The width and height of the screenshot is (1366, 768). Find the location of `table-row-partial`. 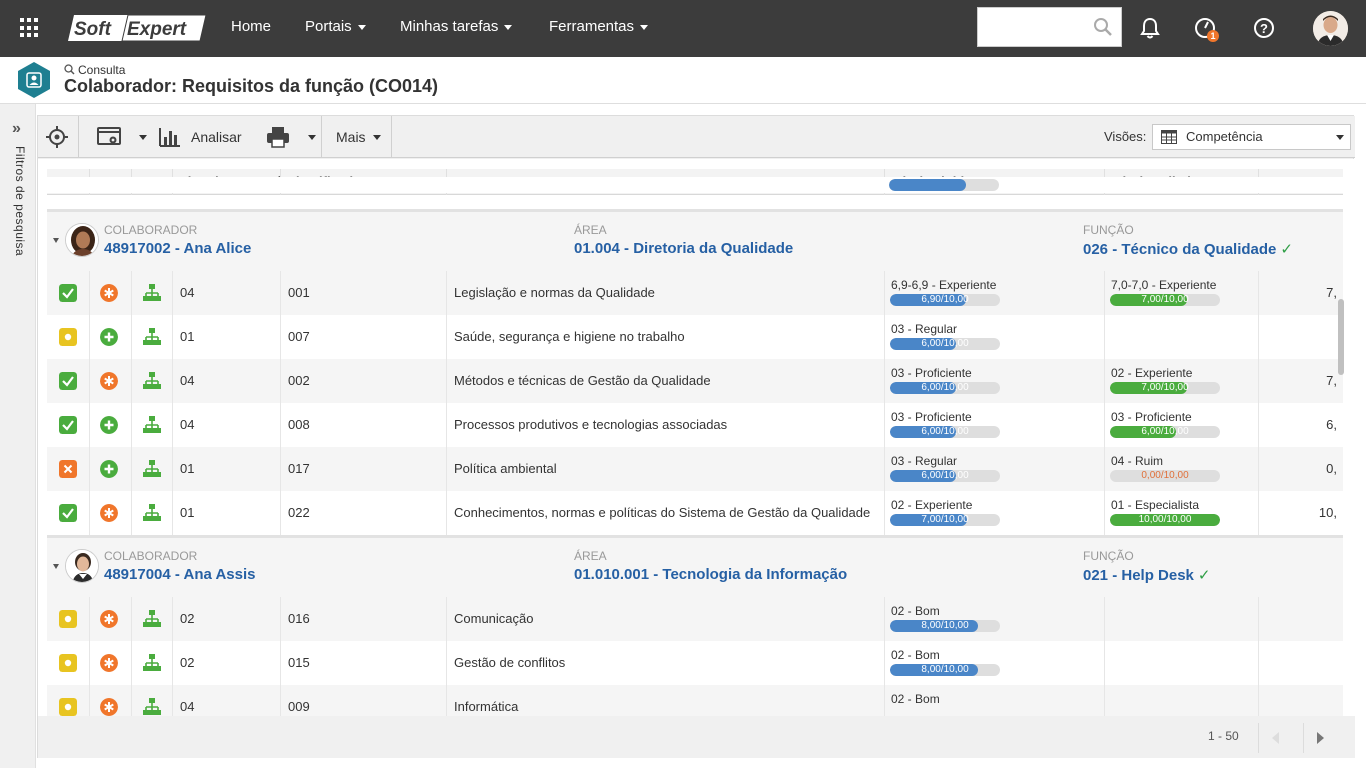

table-row-partial is located at coordinates (695, 185).